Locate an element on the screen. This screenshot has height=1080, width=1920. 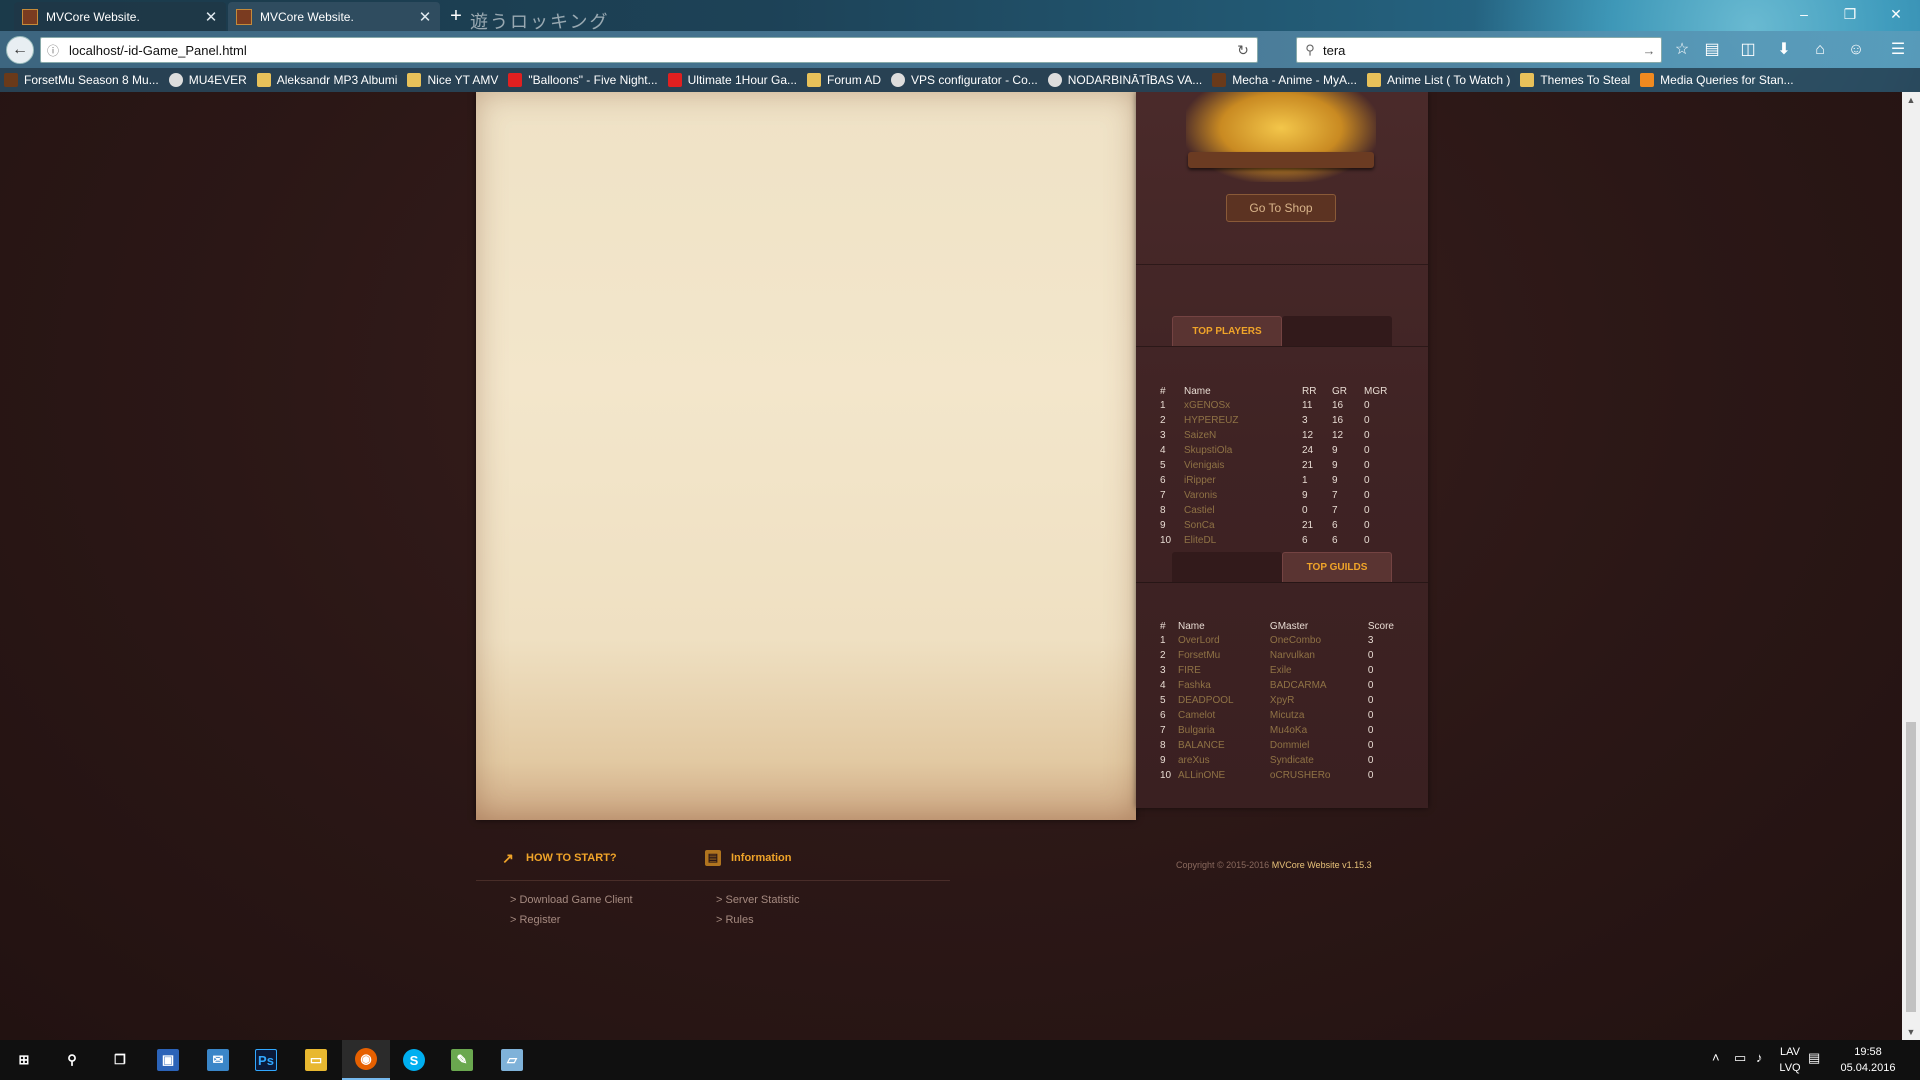
taskbar-app-firefox: ◉ is located at coordinates (366, 1060).